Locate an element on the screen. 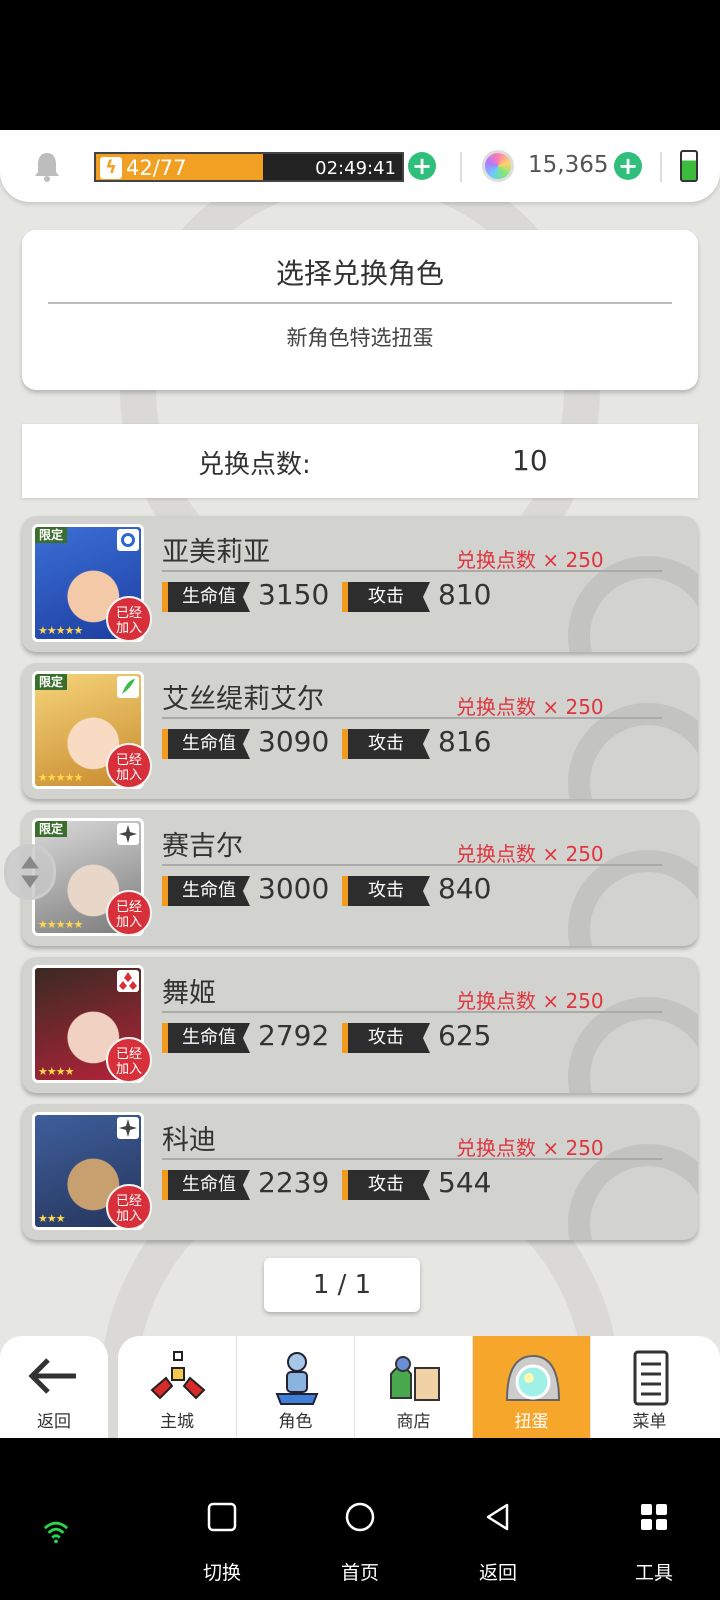 The image size is (720, 1600). exchange-points-panel: 兑换点数: 10 is located at coordinates (360, 461).